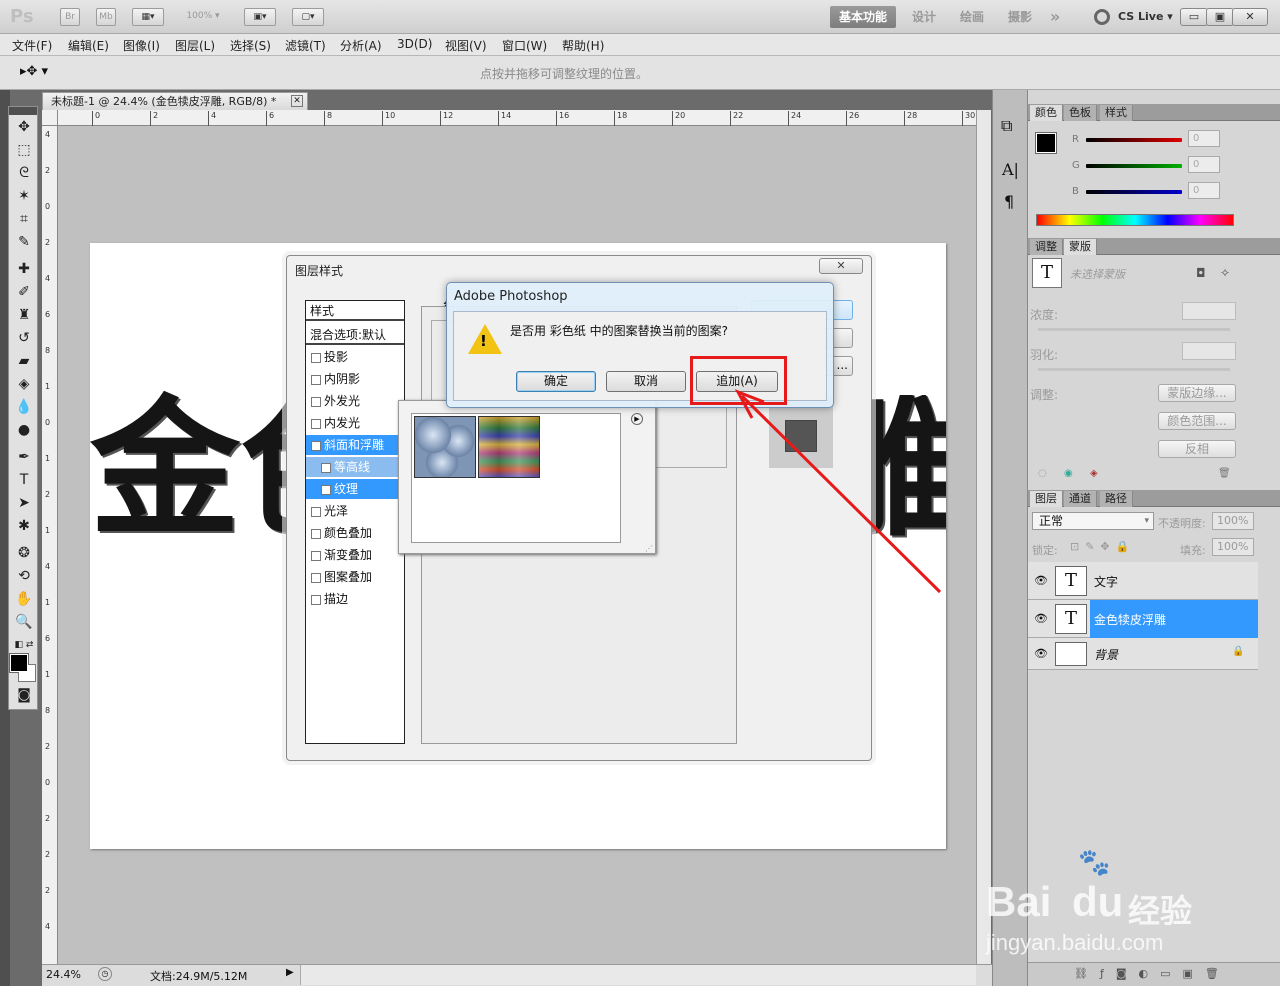  I want to click on feather-slider, so click(1134, 369).